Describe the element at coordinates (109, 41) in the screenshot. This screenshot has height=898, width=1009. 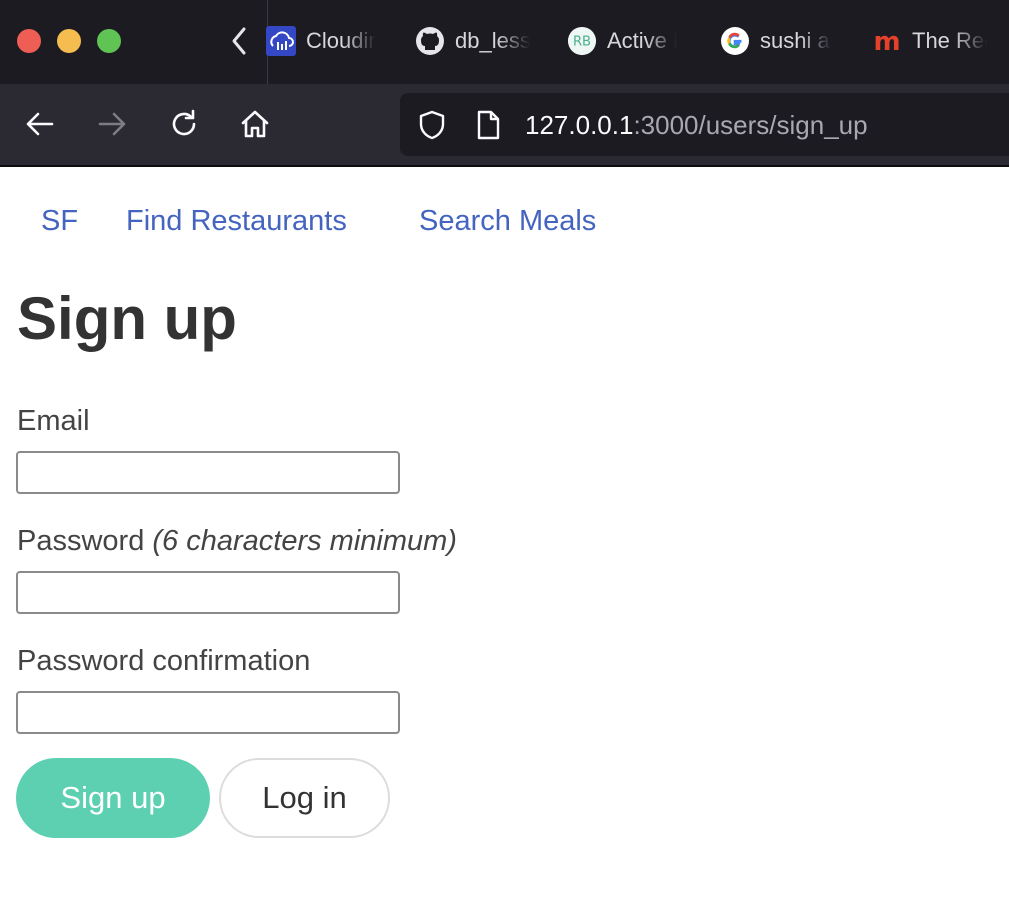
I see `maximize-window-button` at that location.